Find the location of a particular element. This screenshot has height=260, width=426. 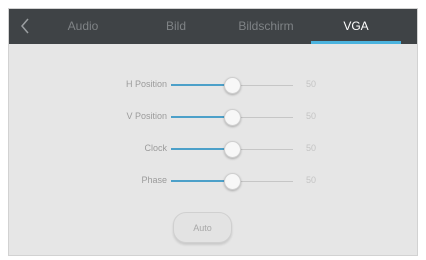

tab-audio: Audio is located at coordinates (83, 26).